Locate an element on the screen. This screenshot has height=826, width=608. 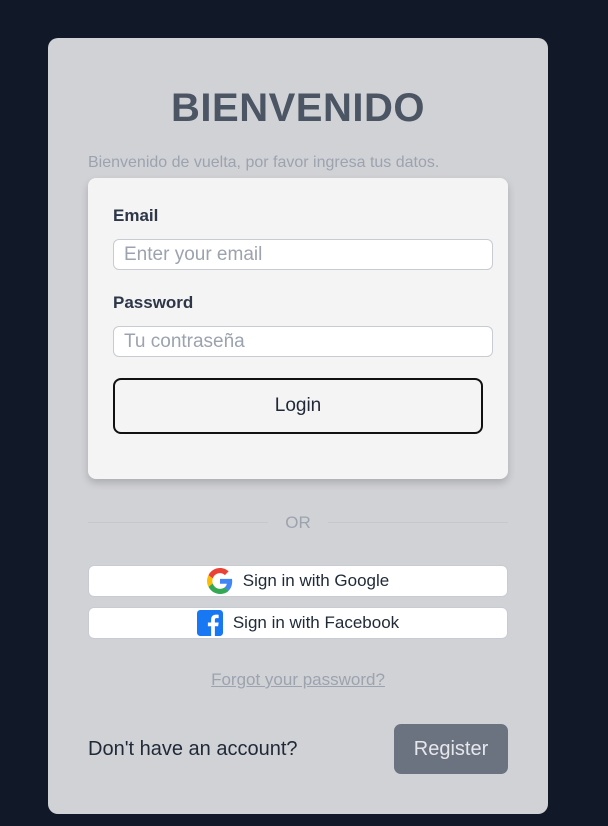
google-signin-label: Sign in with Google is located at coordinates (316, 580).